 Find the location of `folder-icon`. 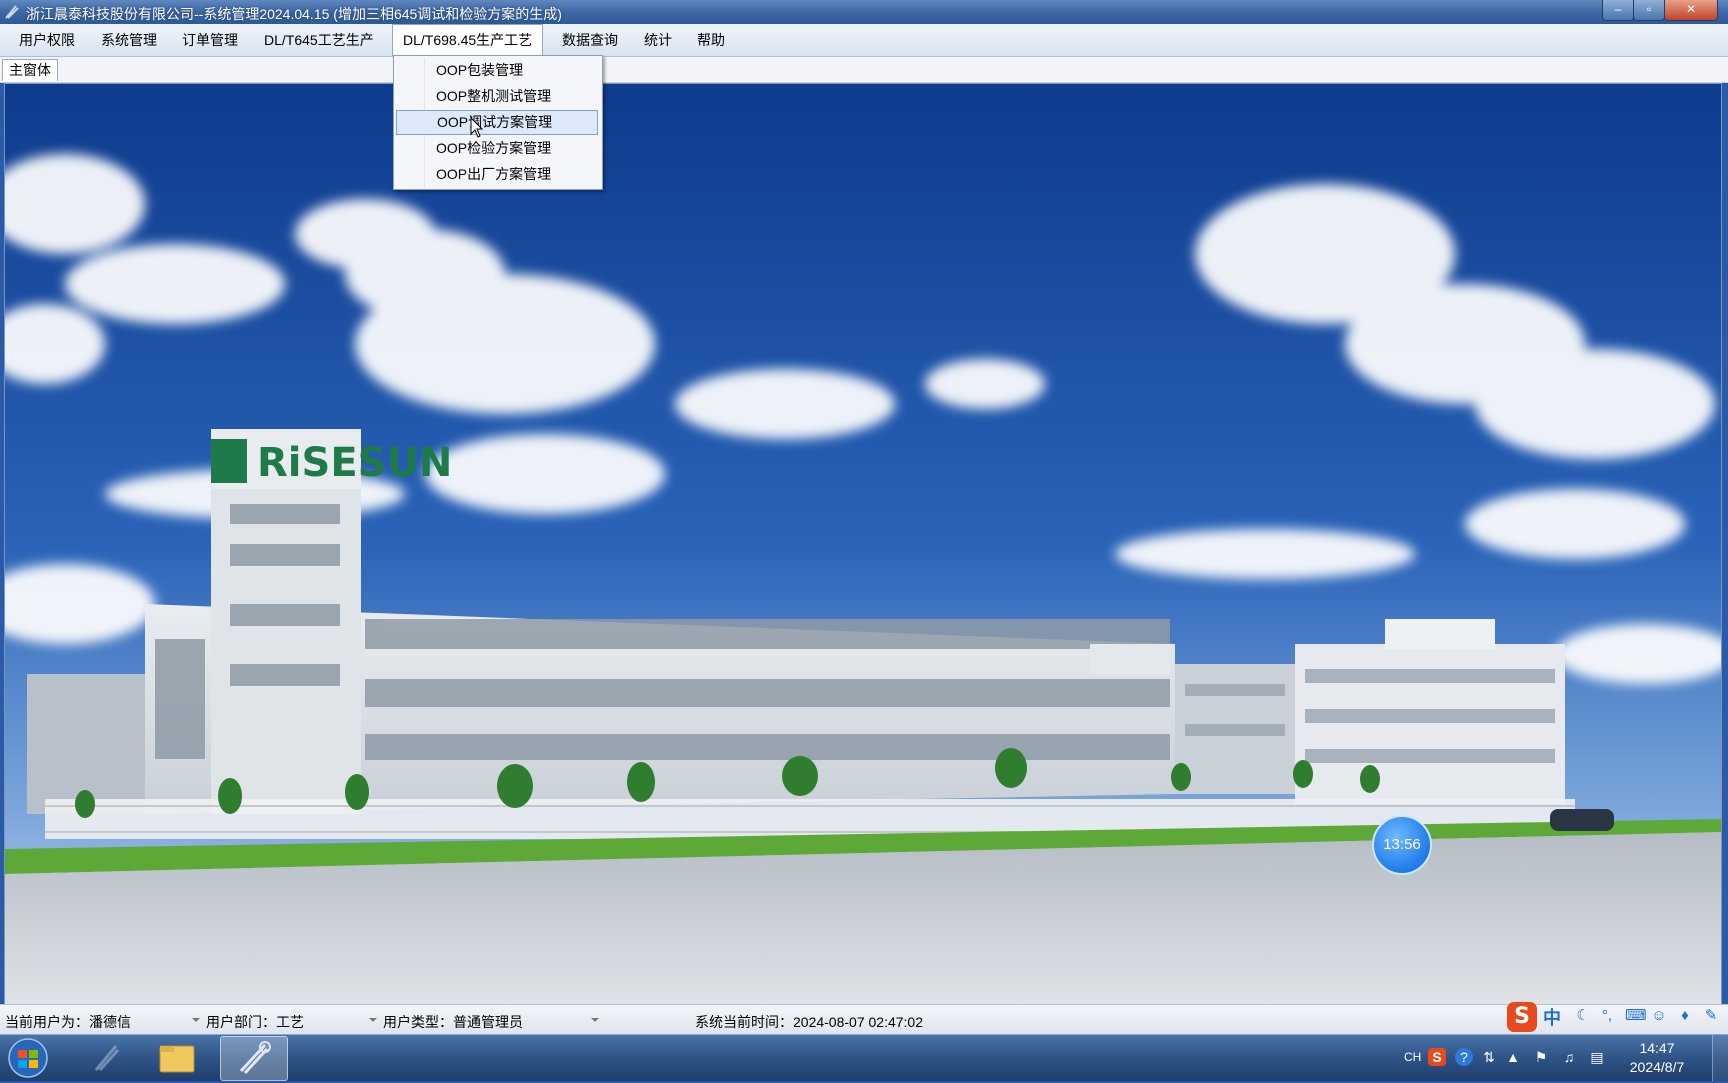

folder-icon is located at coordinates (177, 1059).